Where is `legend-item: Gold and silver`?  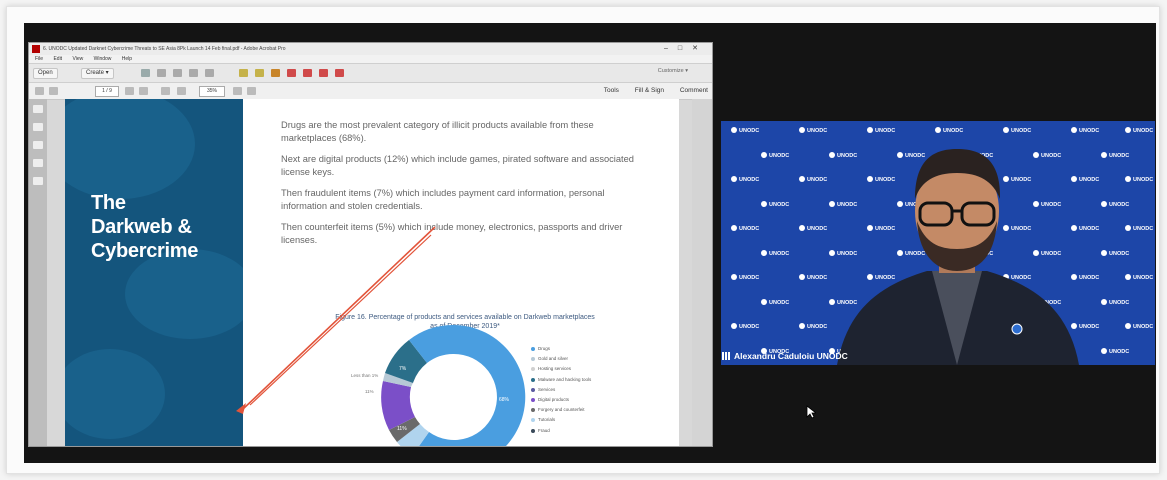
legend-item: Gold and silver is located at coordinates (561, 360).